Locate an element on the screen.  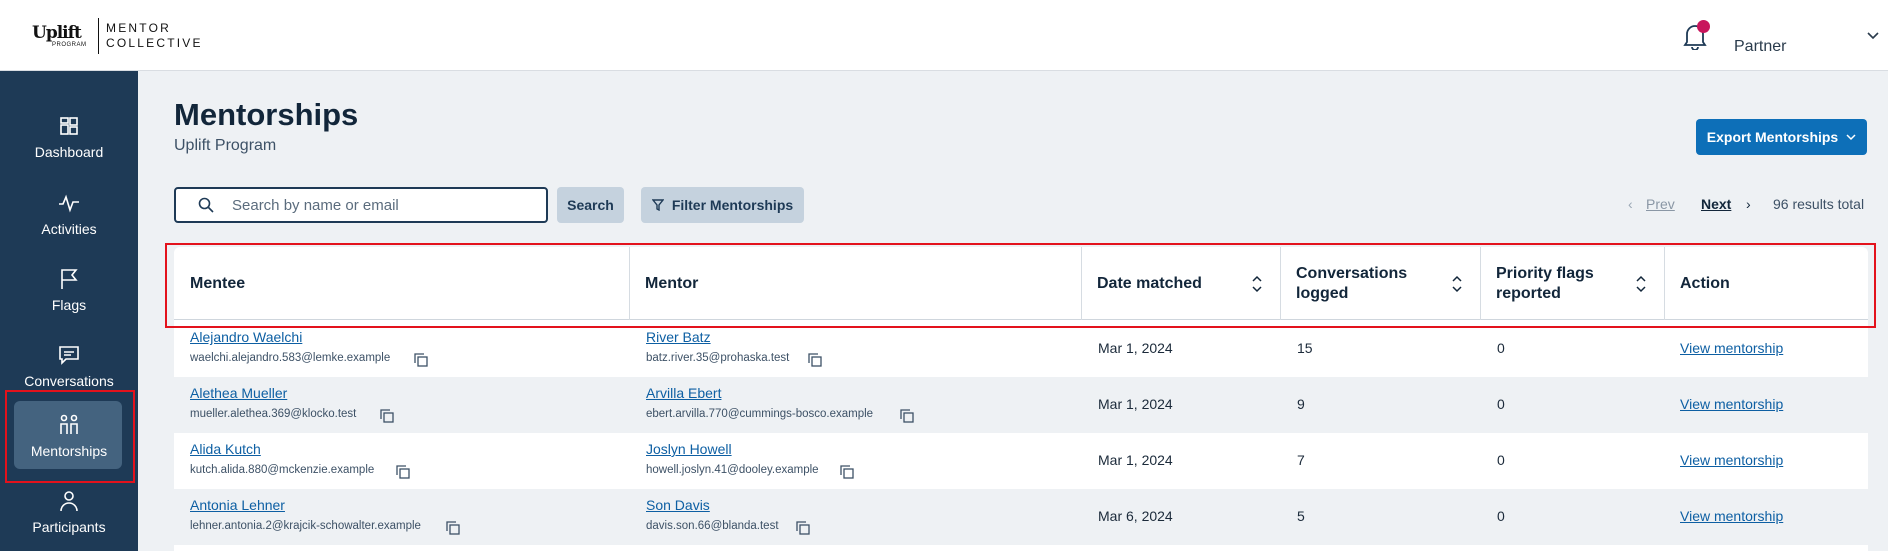
export-label: Export Mentorships is located at coordinates (1772, 137).